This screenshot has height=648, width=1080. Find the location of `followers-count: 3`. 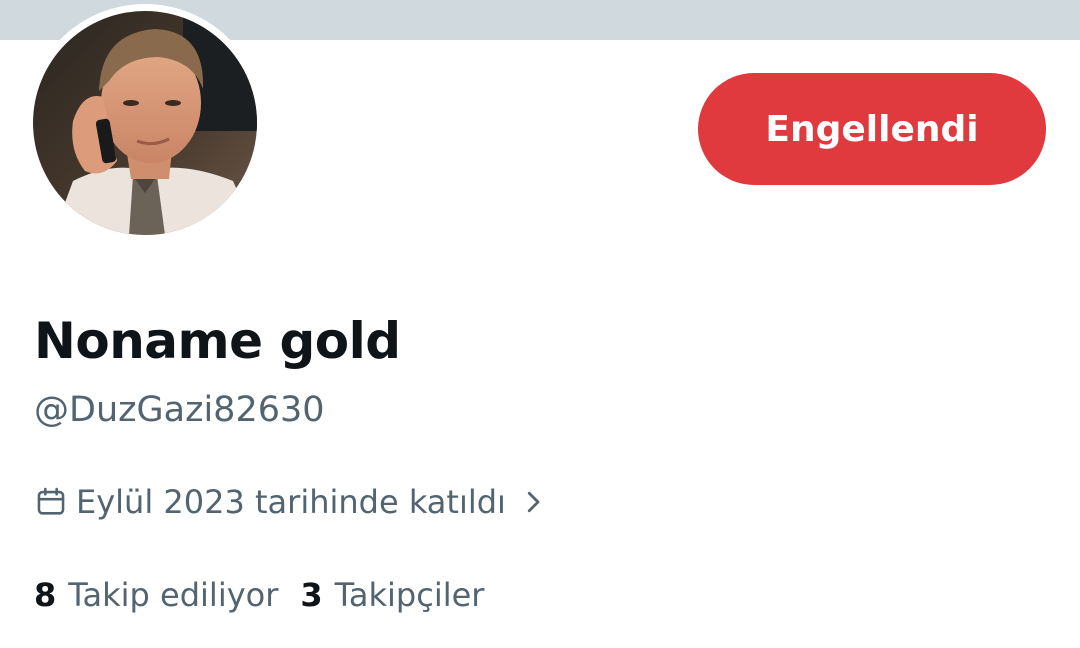

followers-count: 3 is located at coordinates (311, 595).